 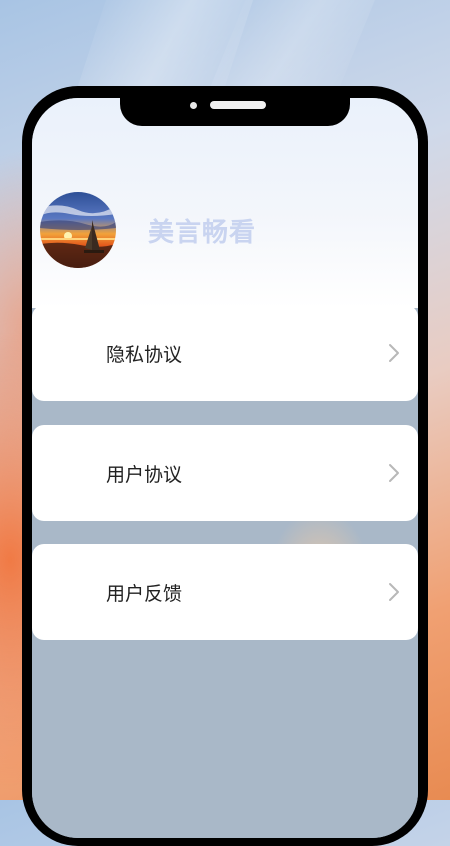 I want to click on avatar, so click(x=78, y=230).